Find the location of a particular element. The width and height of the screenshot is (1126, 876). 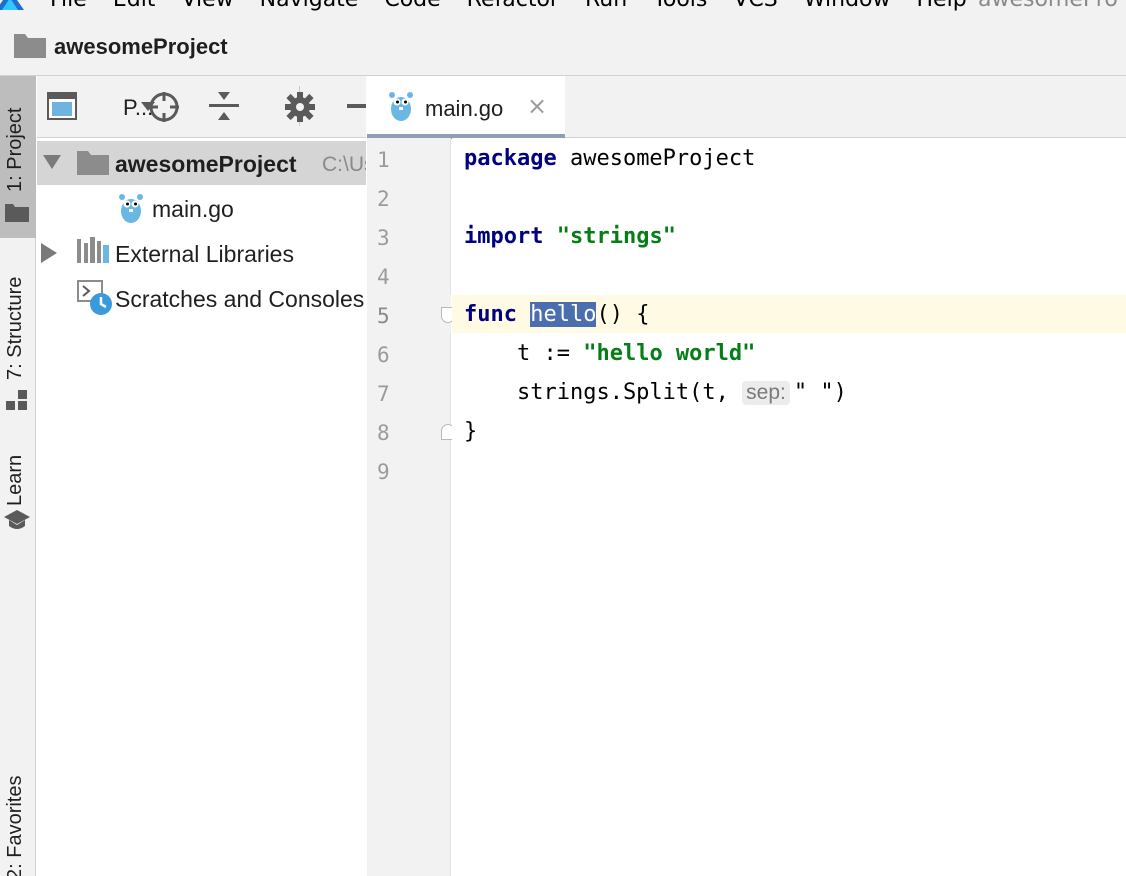

editor-gutter: 1 2 3 4 5 6 7 8 9 is located at coordinates (411, 507).